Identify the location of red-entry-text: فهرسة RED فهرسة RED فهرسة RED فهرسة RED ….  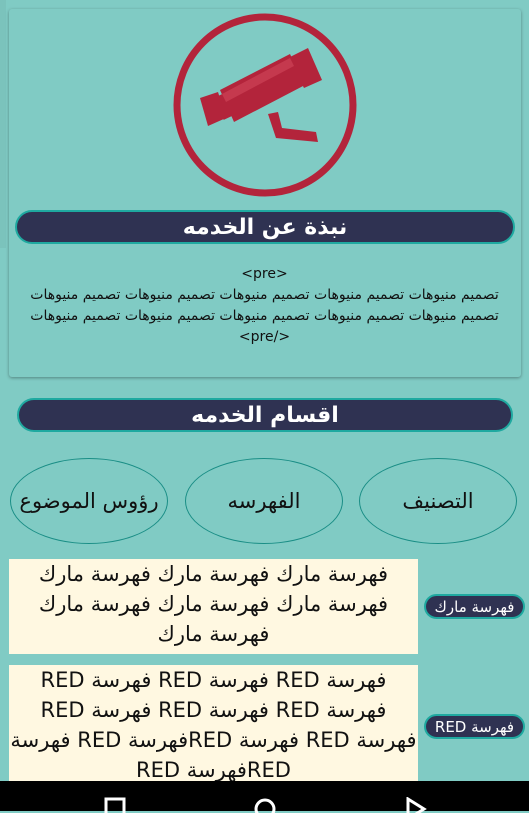
(213, 723).